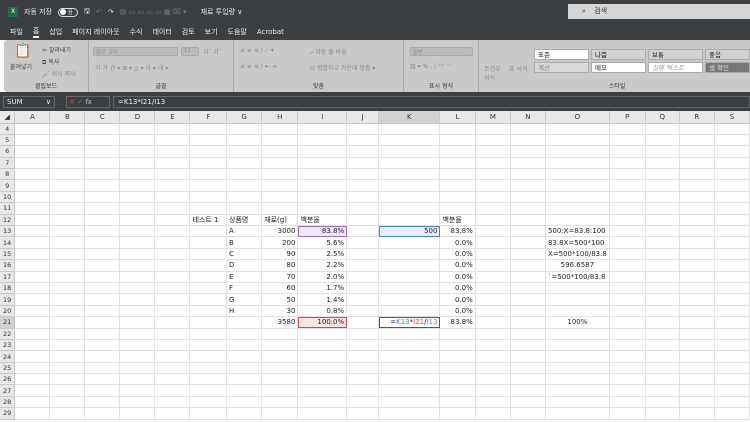 The image size is (750, 422). I want to click on autosave-toggle: 끔, so click(68, 12).